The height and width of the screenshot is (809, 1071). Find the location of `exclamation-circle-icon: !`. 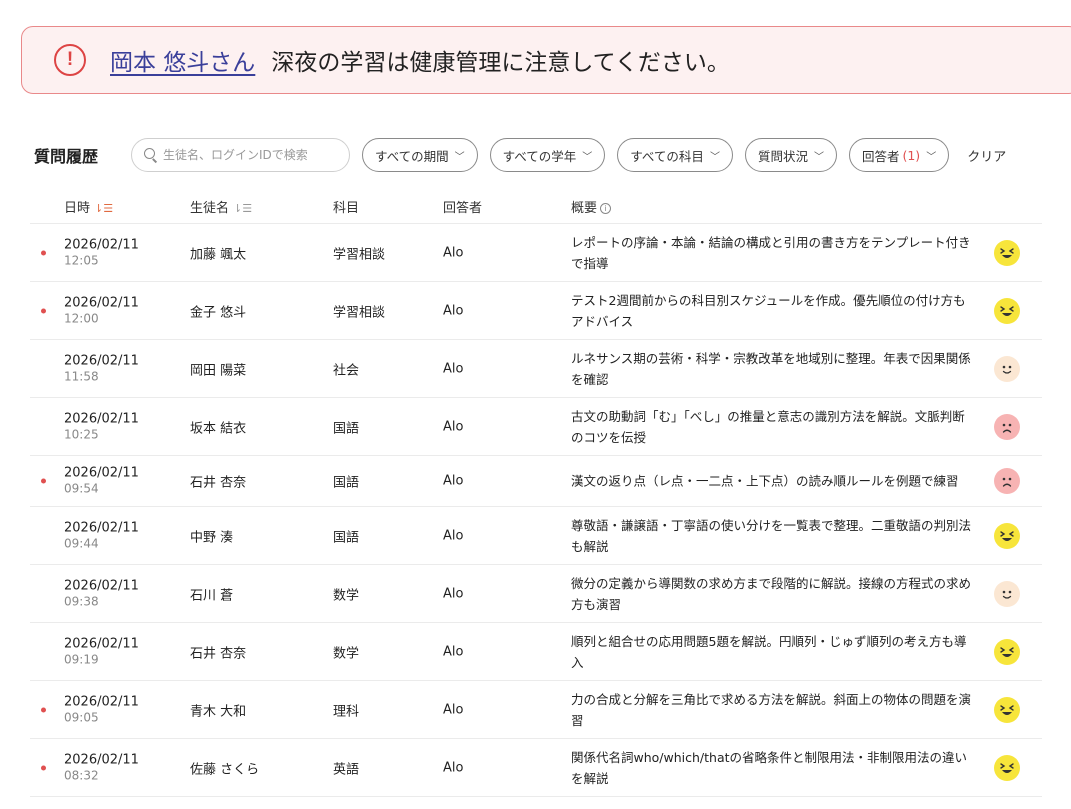

exclamation-circle-icon: ! is located at coordinates (70, 60).